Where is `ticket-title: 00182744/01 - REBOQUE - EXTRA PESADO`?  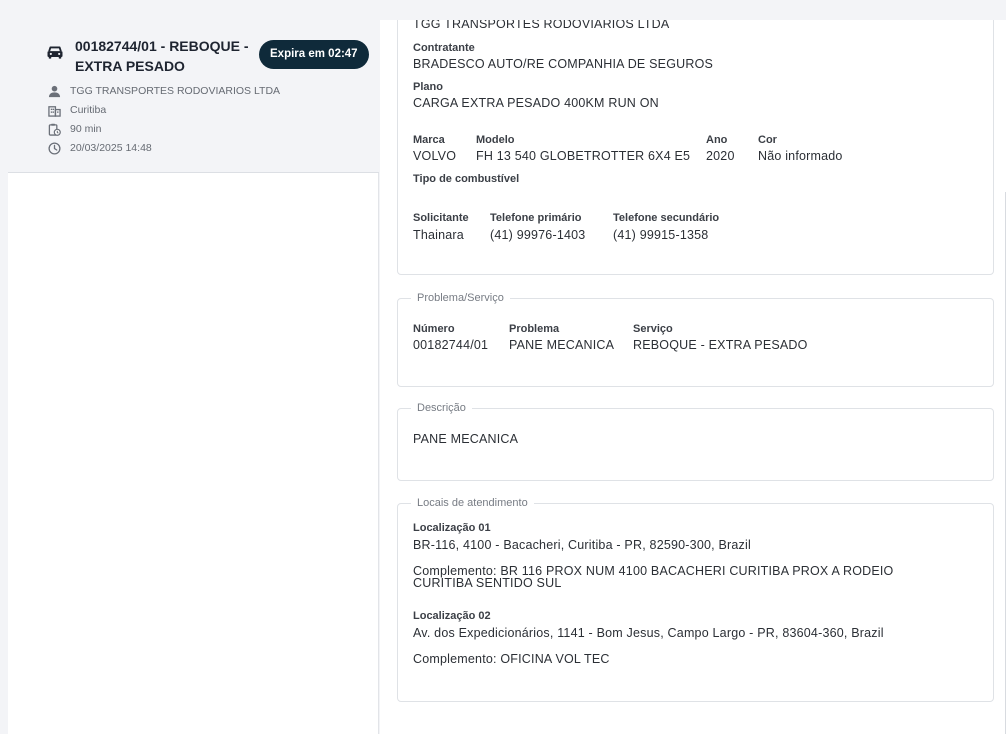 ticket-title: 00182744/01 - REBOQUE - EXTRA PESADO is located at coordinates (162, 56).